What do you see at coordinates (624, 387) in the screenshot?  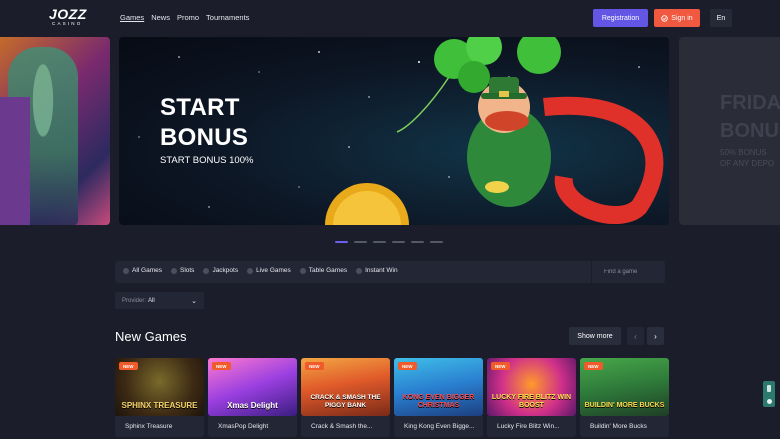 I see `game-thumbnail: NEW BUILDIN' MORE BUCKS` at bounding box center [624, 387].